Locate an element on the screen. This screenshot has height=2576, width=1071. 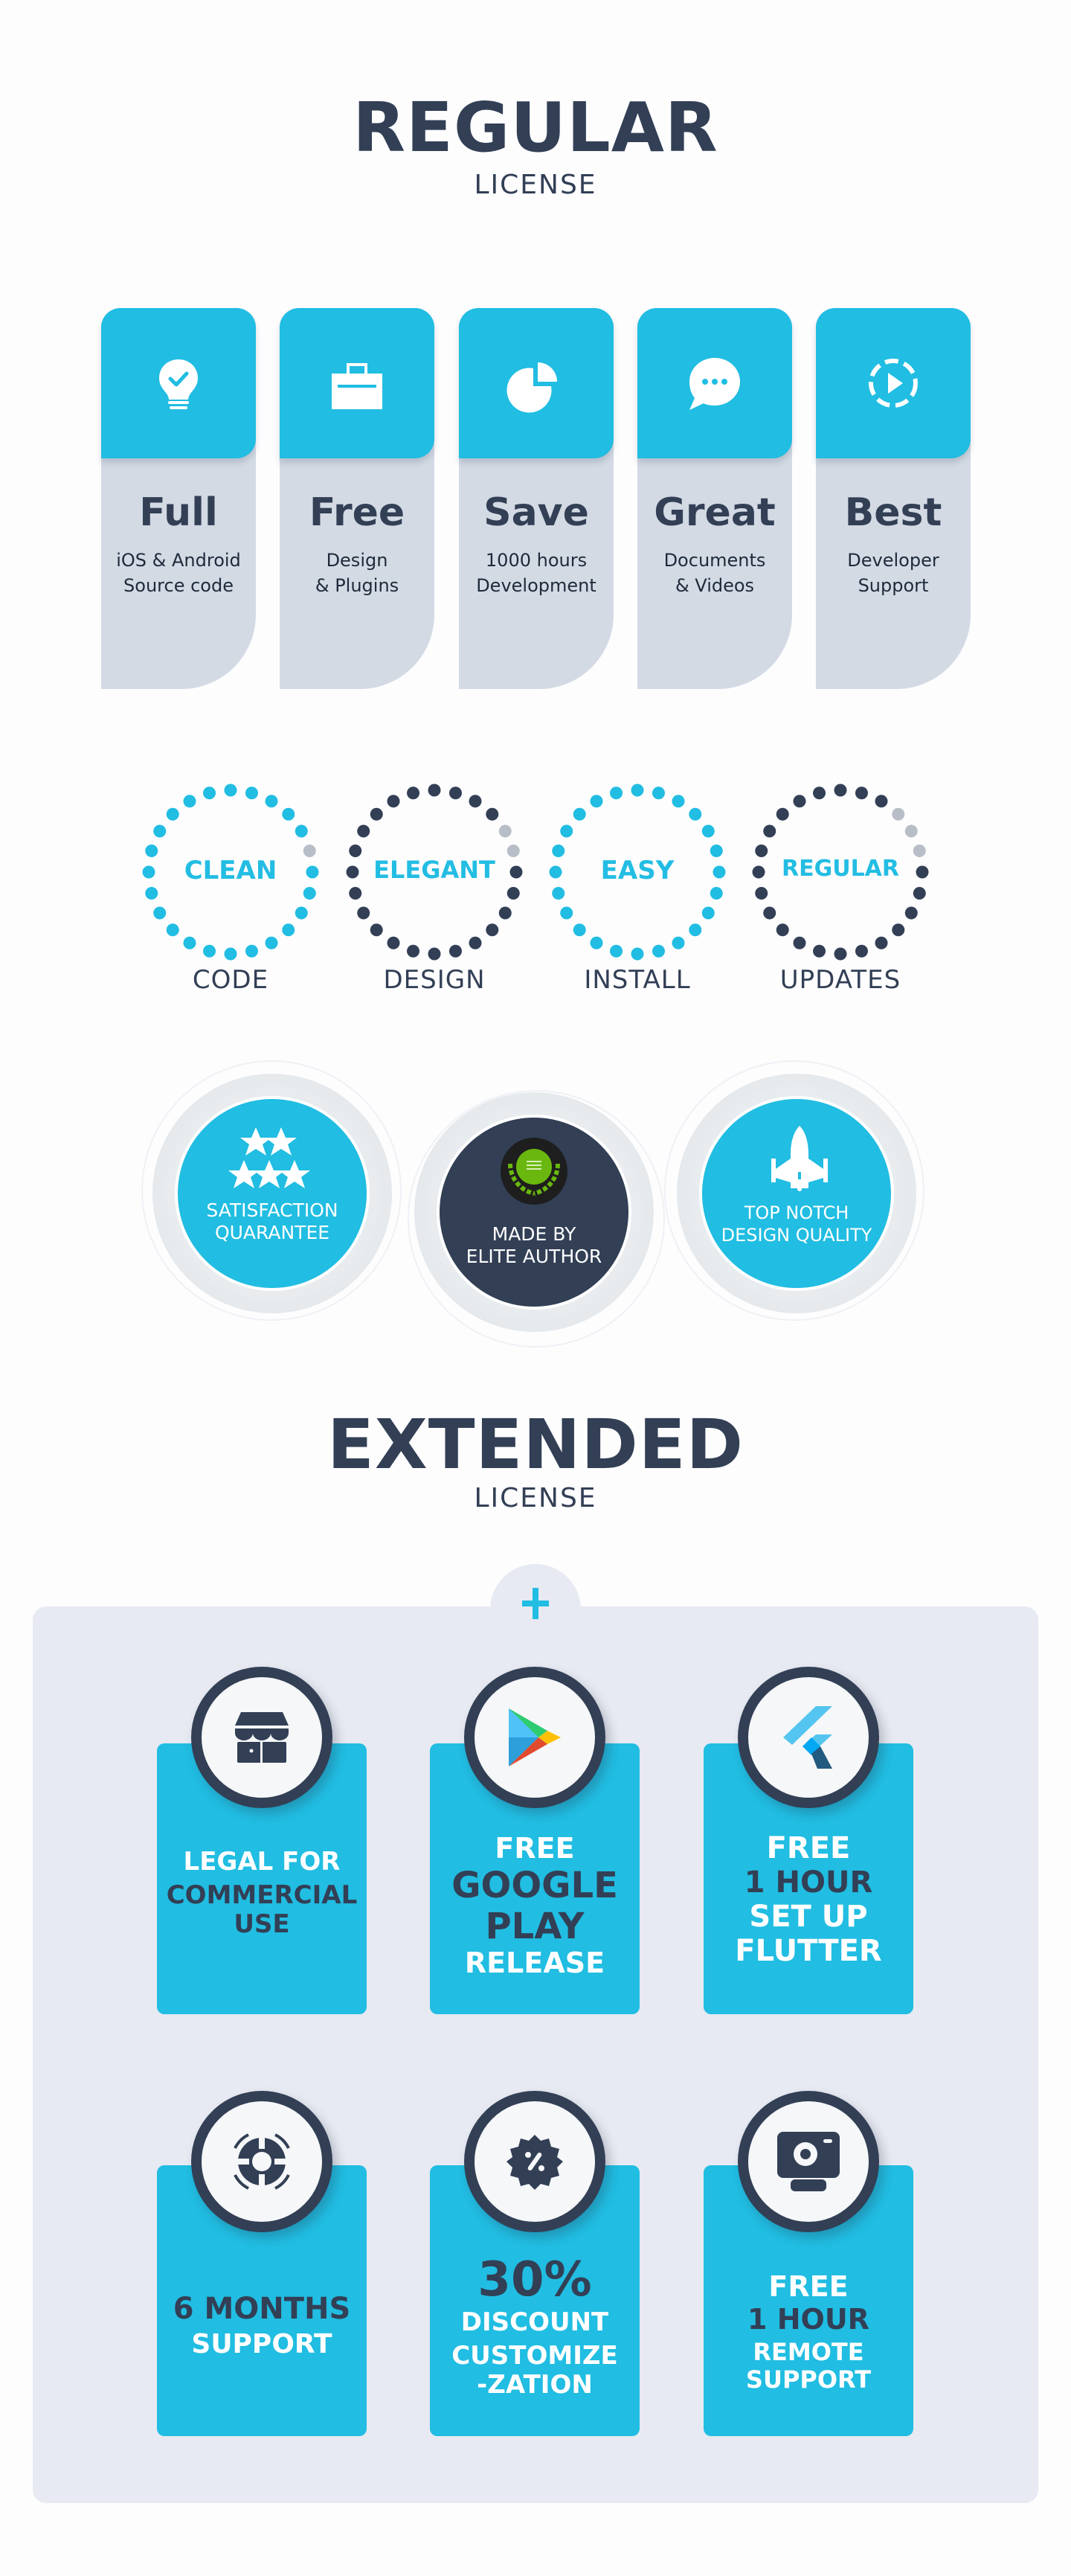
card-description: Developer Support is located at coordinates (893, 573).